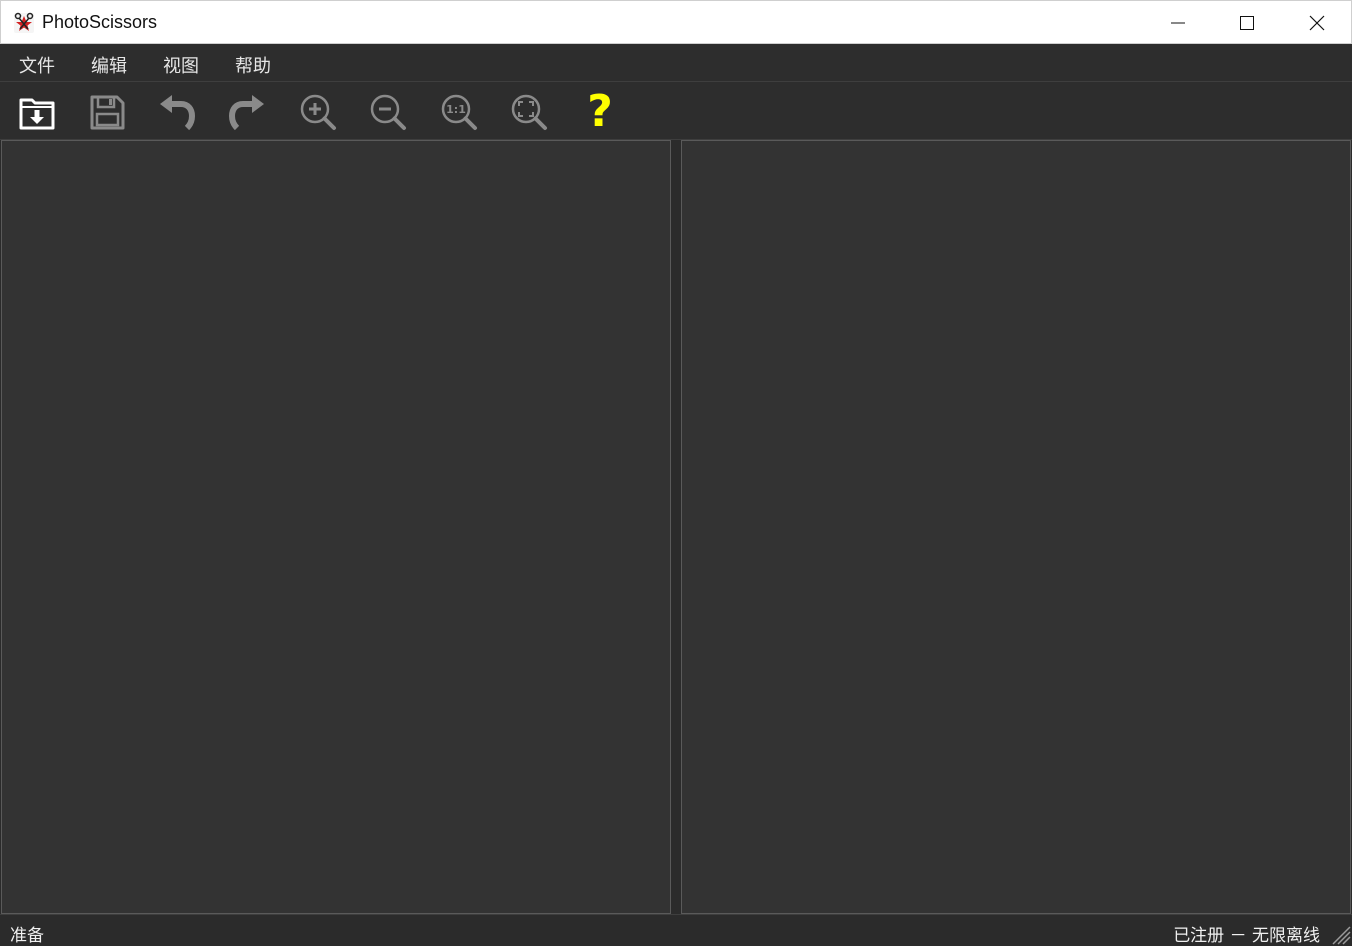 The width and height of the screenshot is (1352, 946). Describe the element at coordinates (1246, 936) in the screenshot. I see `registration-status: 已注册 － 无限离线` at that location.